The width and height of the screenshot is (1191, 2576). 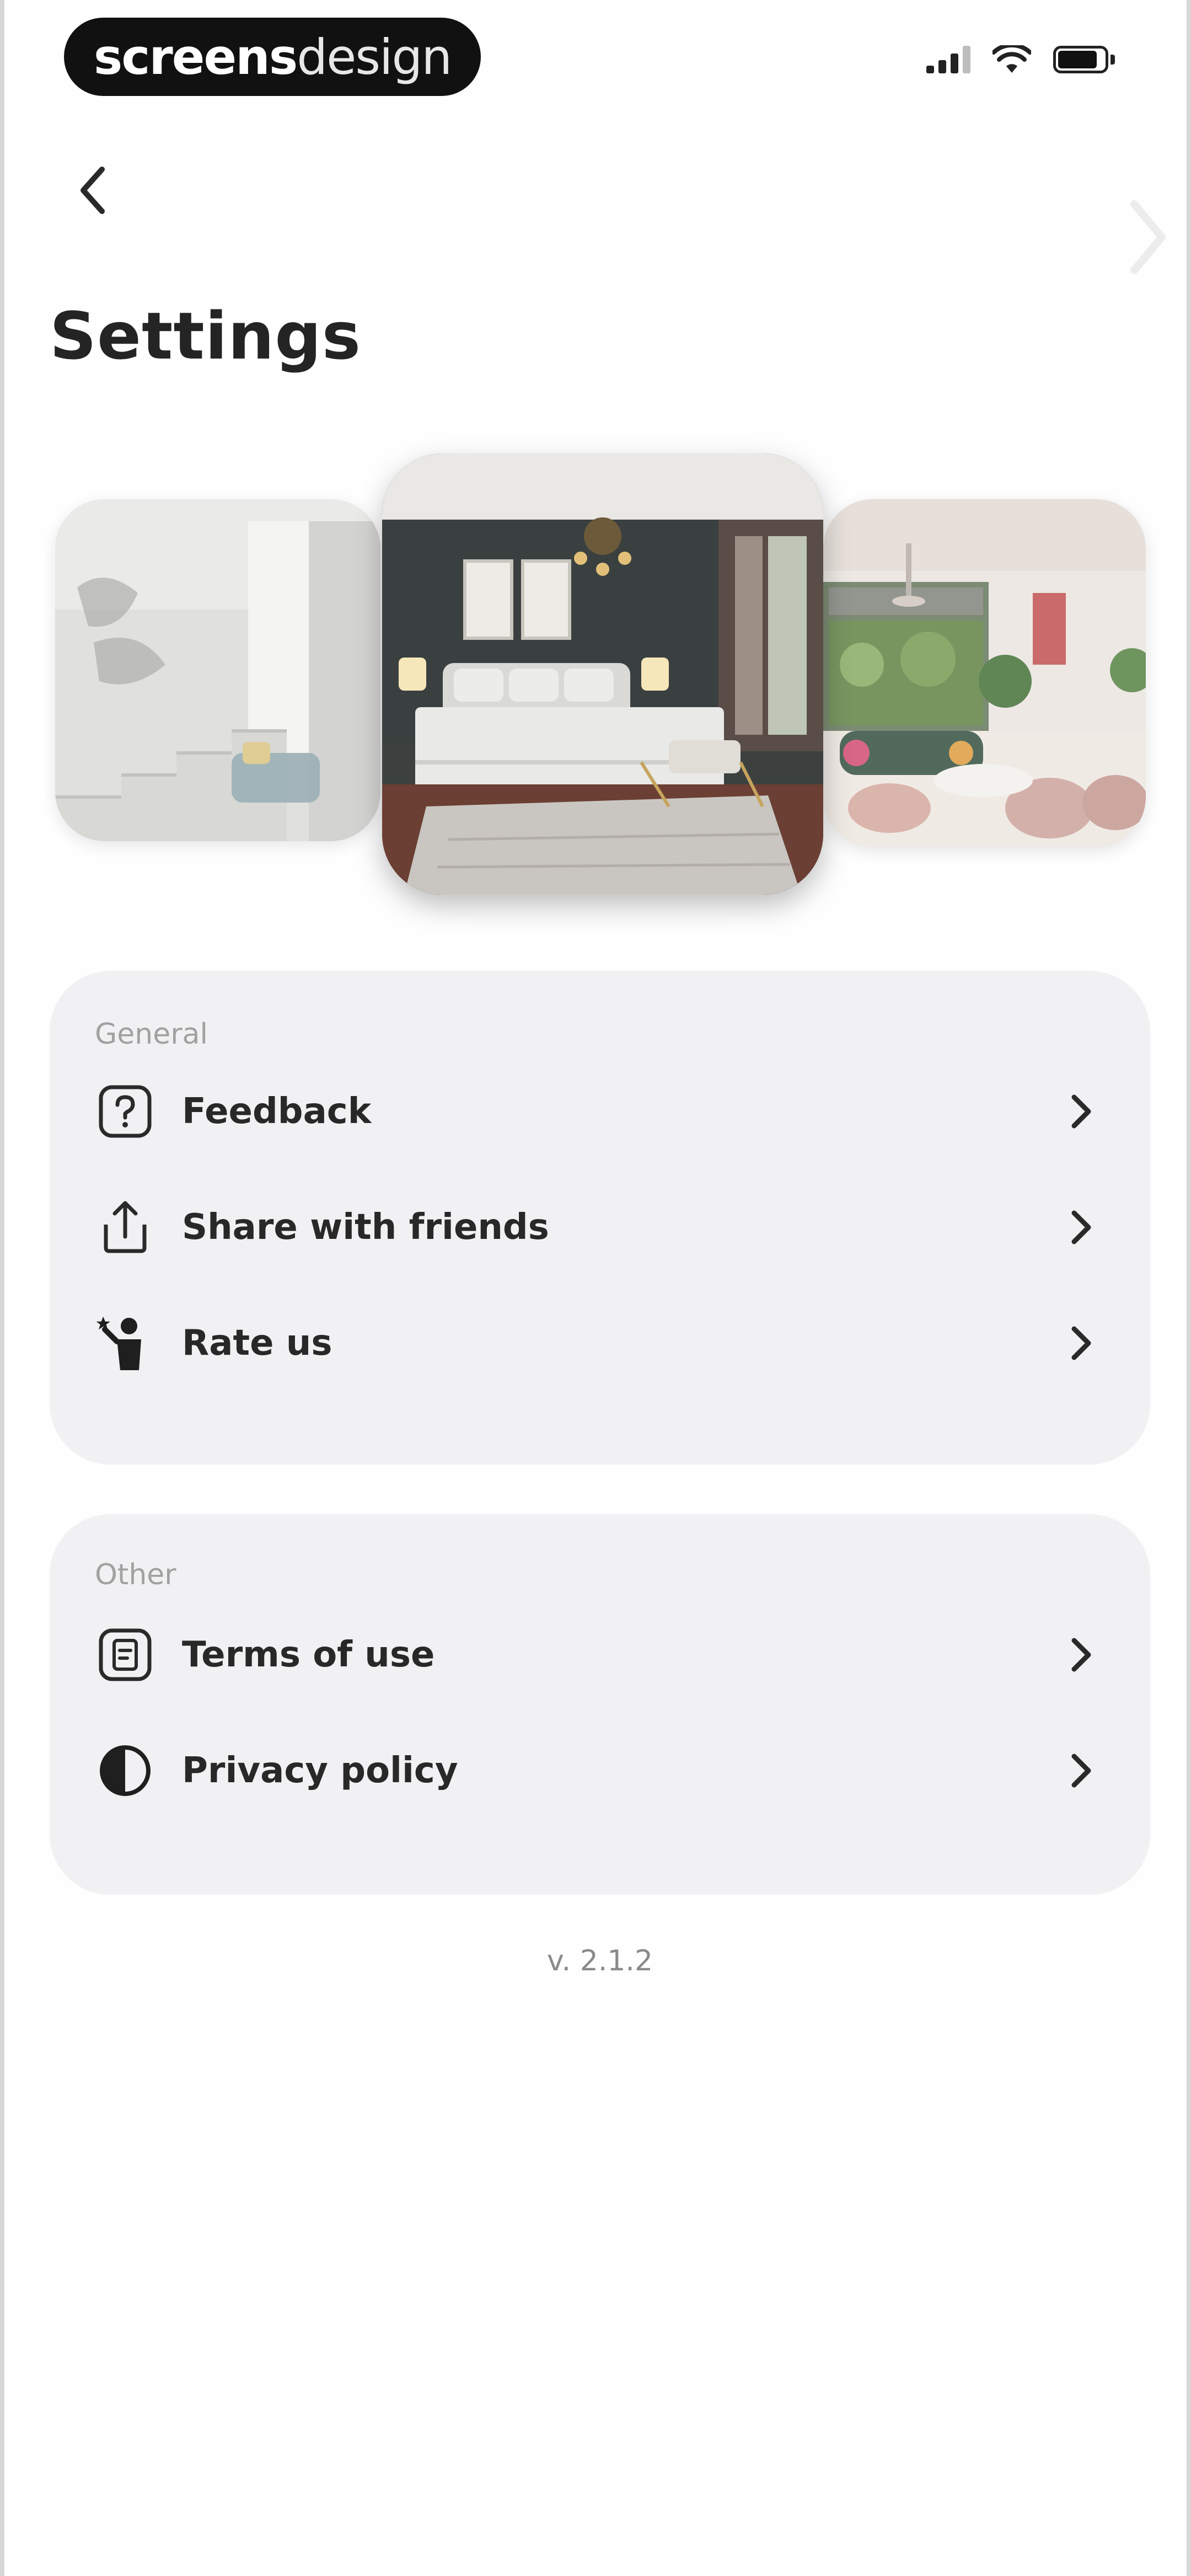 I want to click on bedroom-image, so click(x=602, y=674).